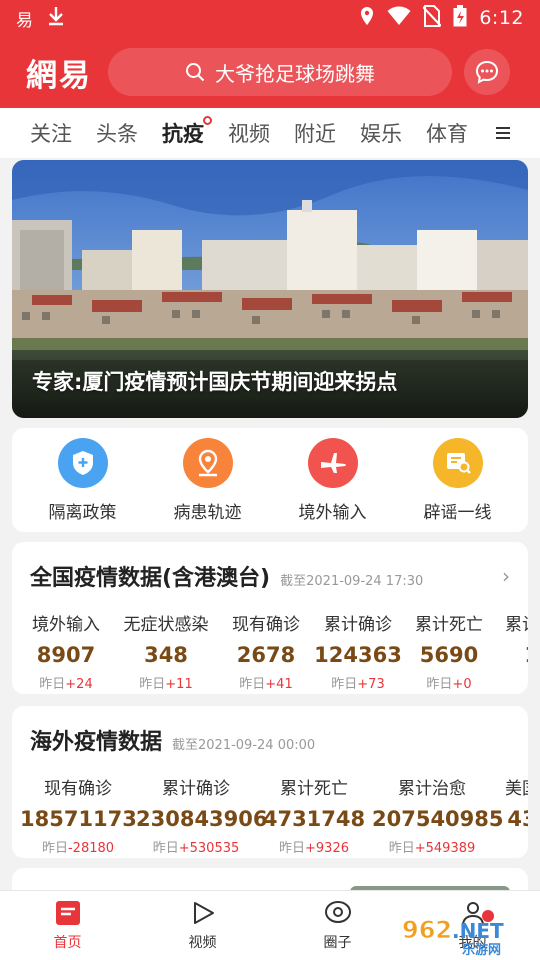  I want to click on stat-value: 5690, so click(449, 655).